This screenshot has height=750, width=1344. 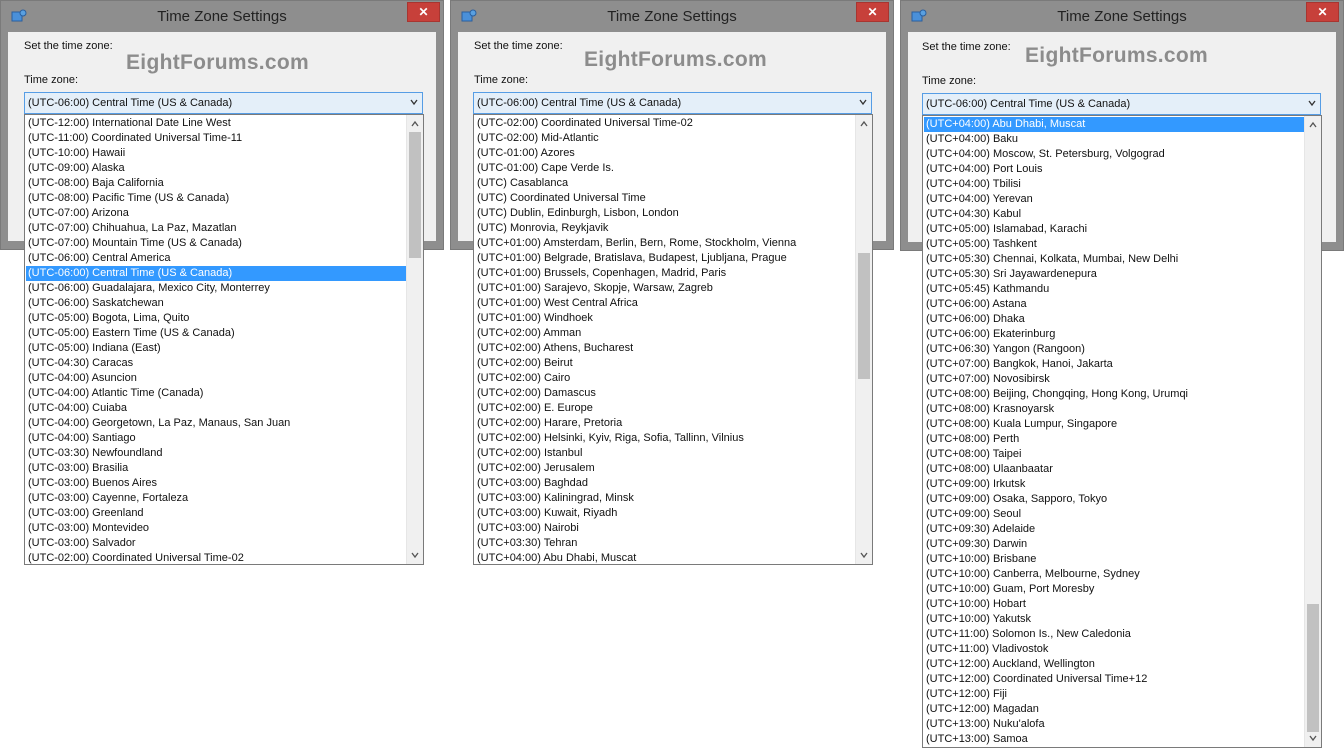 What do you see at coordinates (665, 468) in the screenshot?
I see `list-item: (UTC+02:00) Jerusalem` at bounding box center [665, 468].